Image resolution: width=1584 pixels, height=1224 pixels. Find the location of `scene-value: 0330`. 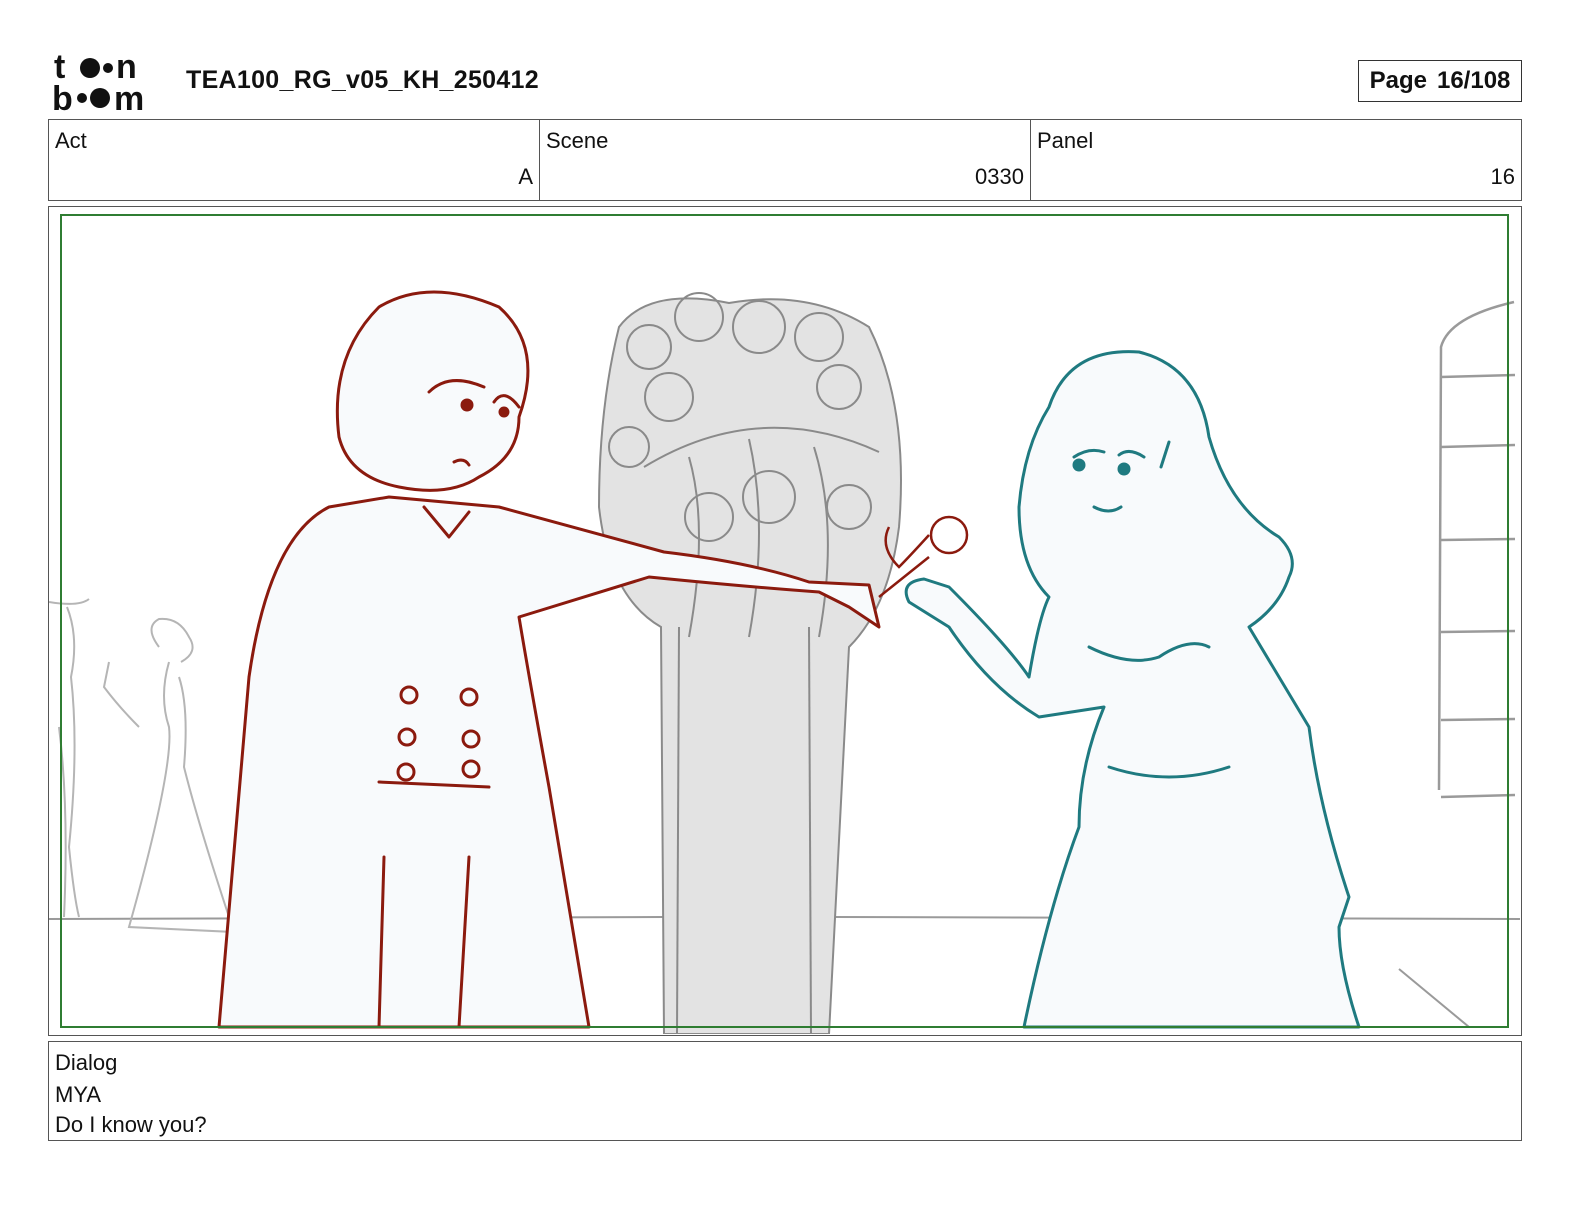

scene-value: 0330 is located at coordinates (999, 176).